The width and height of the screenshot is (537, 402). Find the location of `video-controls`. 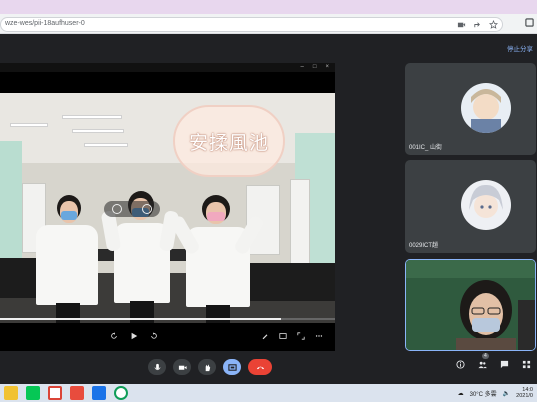

video-controls is located at coordinates (167, 338).